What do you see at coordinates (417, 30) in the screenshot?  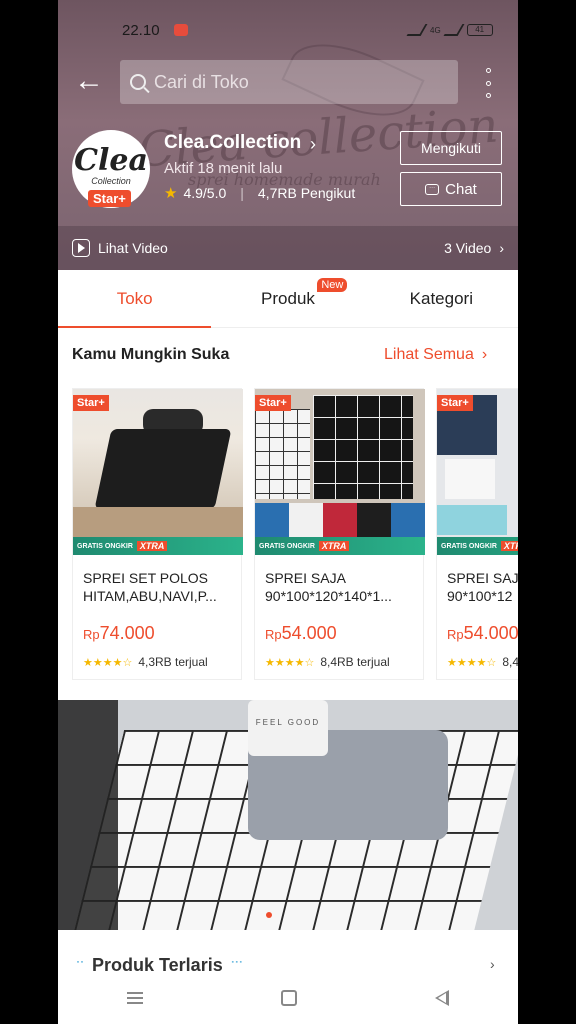 I see `wifi-icon` at bounding box center [417, 30].